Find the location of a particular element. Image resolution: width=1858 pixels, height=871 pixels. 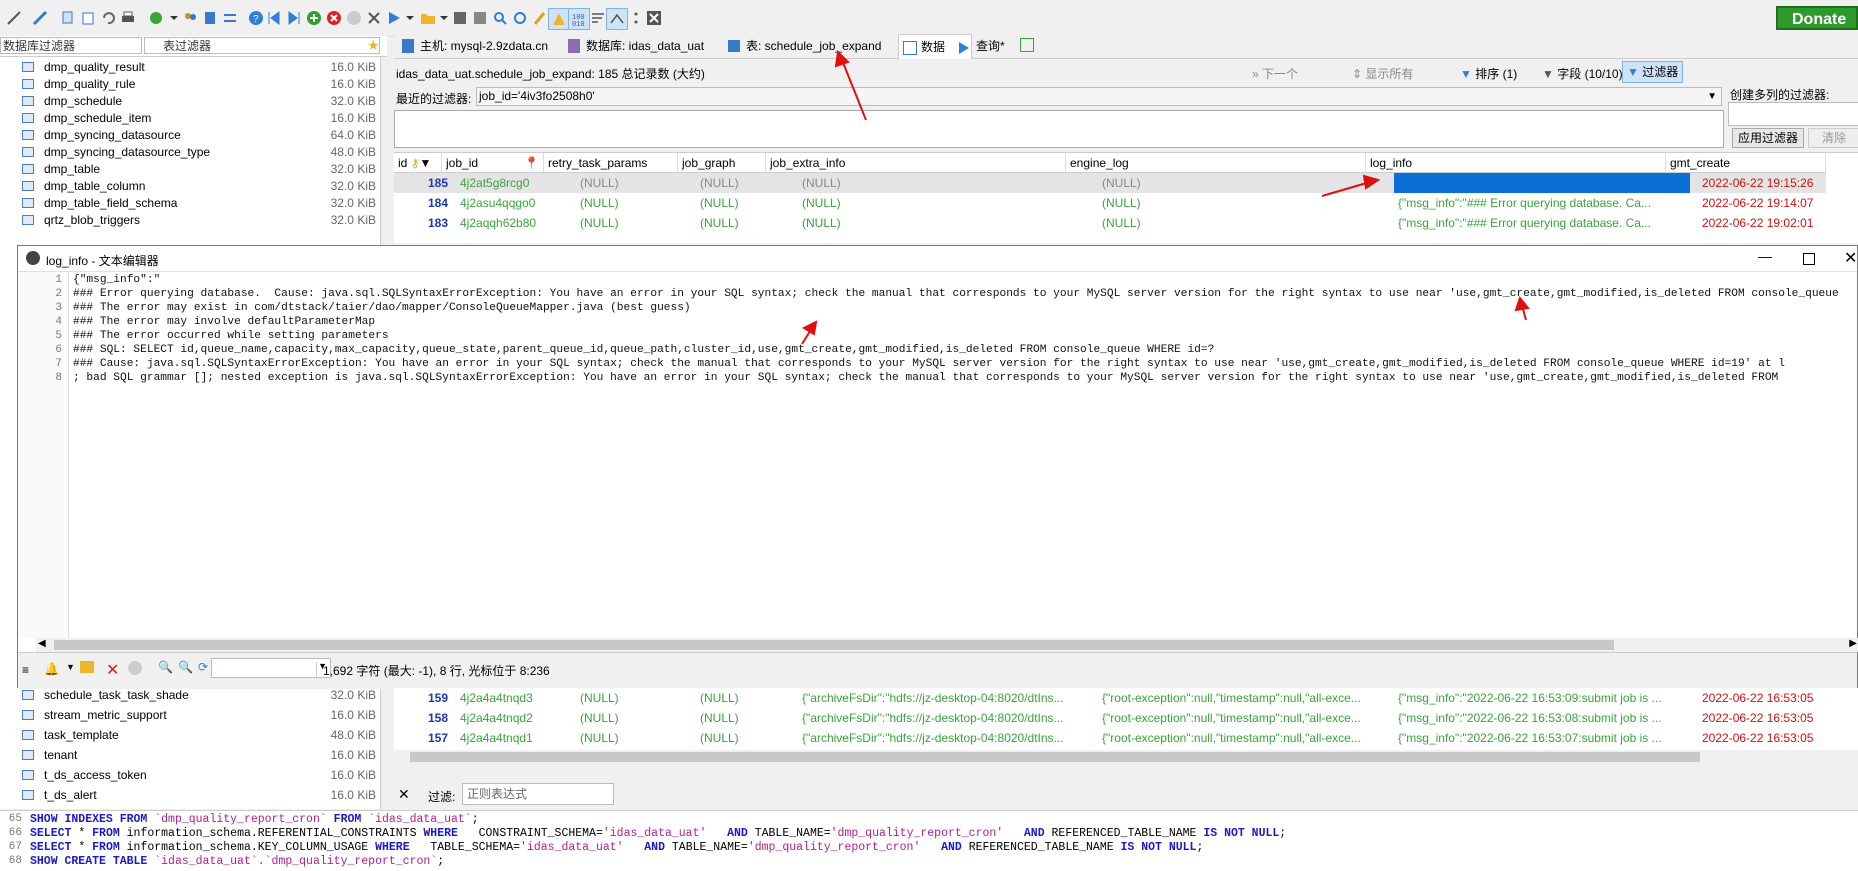

annotation-arrows is located at coordinates (1165, 197).